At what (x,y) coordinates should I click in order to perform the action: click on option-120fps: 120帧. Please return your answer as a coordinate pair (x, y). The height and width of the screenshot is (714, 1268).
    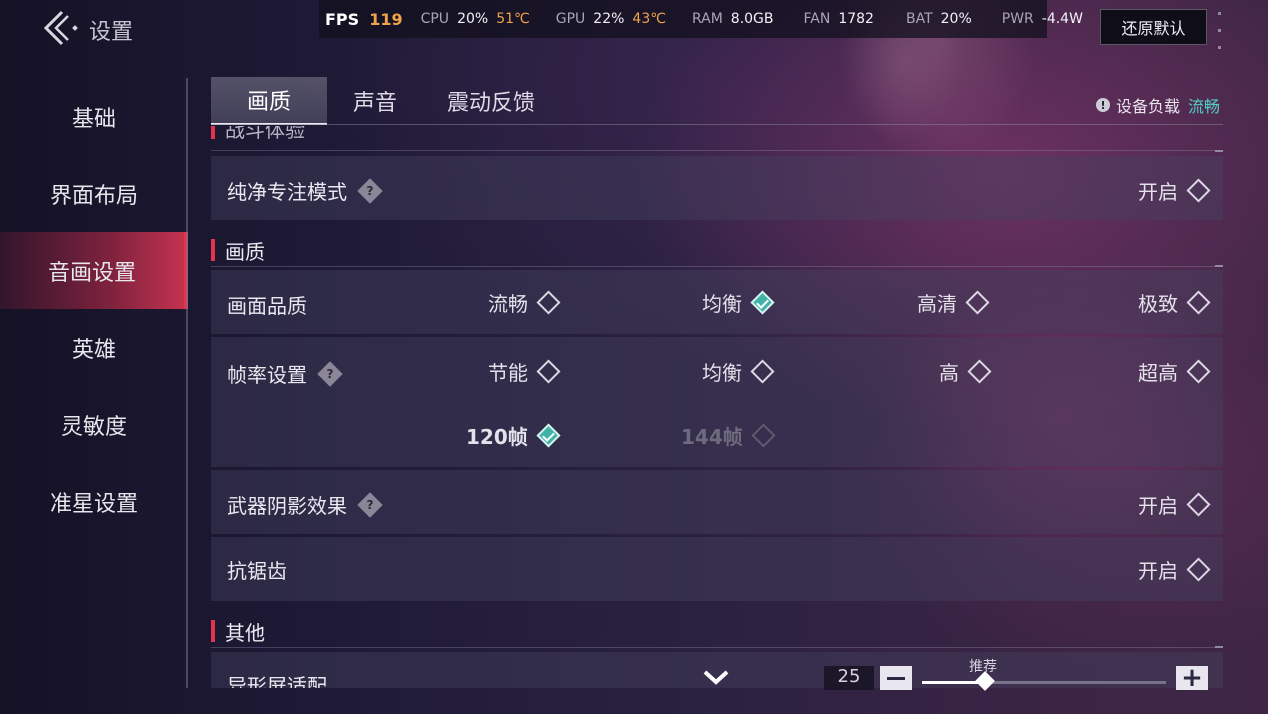
    Looking at the image, I should click on (513, 435).